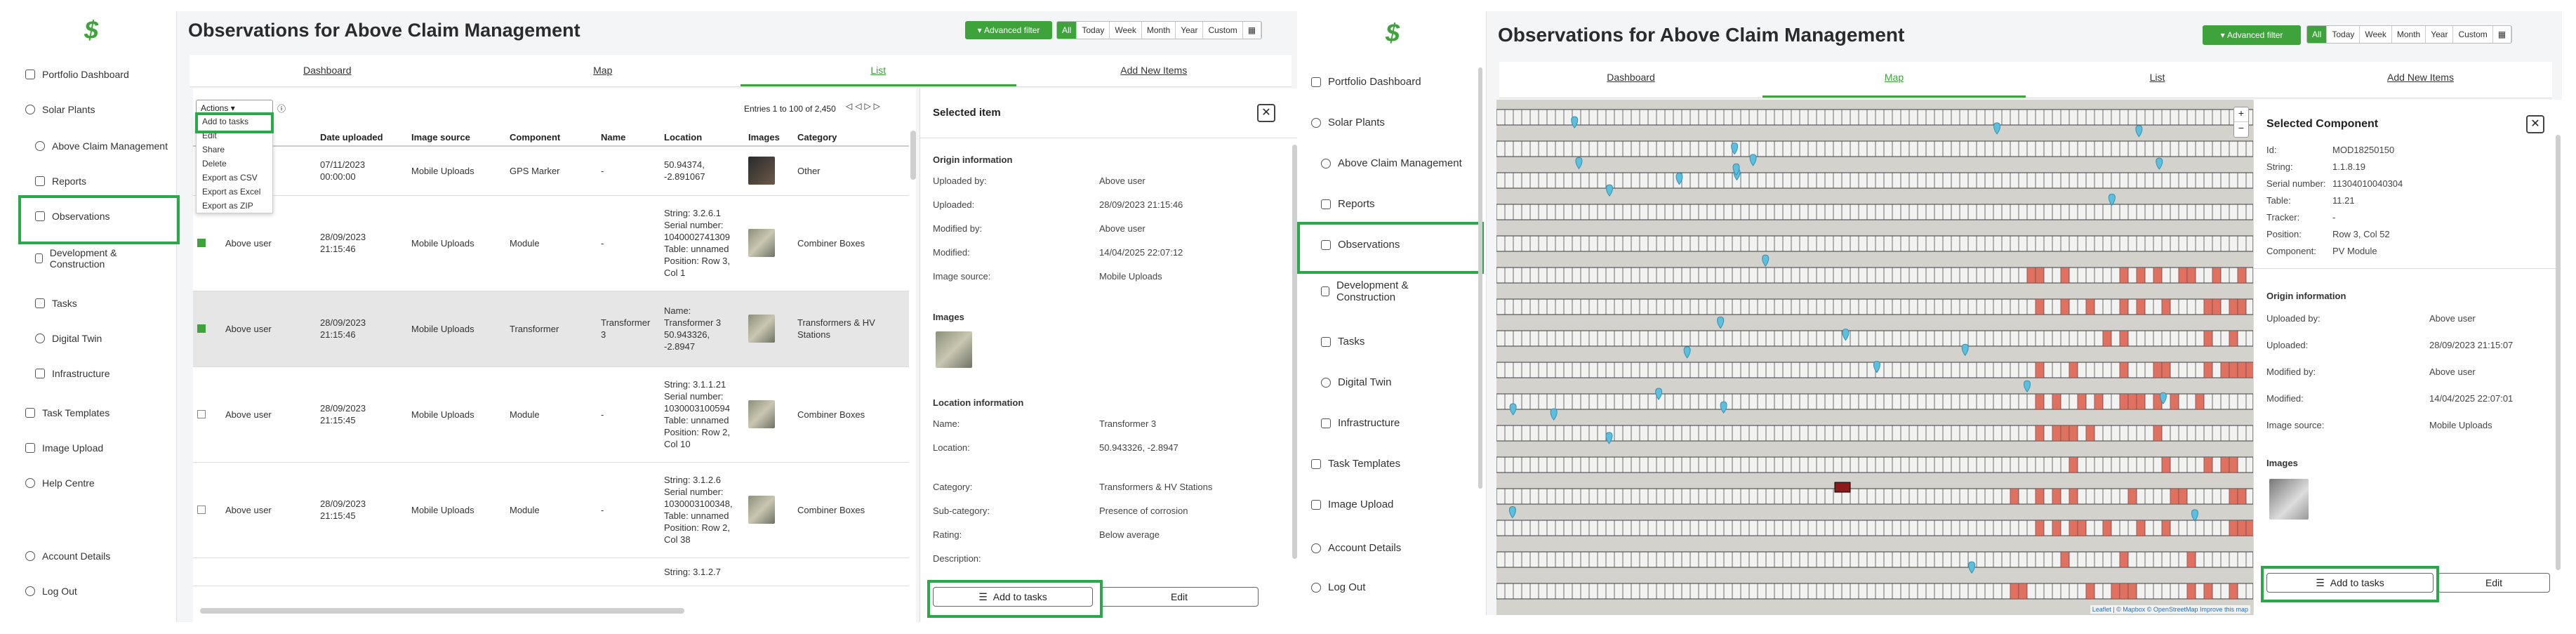 The image size is (2576, 634). I want to click on col-name: Name, so click(629, 138).